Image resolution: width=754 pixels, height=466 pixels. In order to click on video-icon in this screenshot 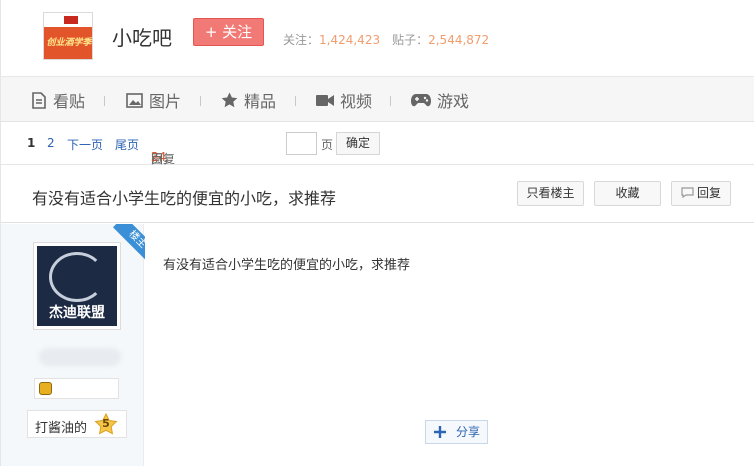, I will do `click(325, 100)`.